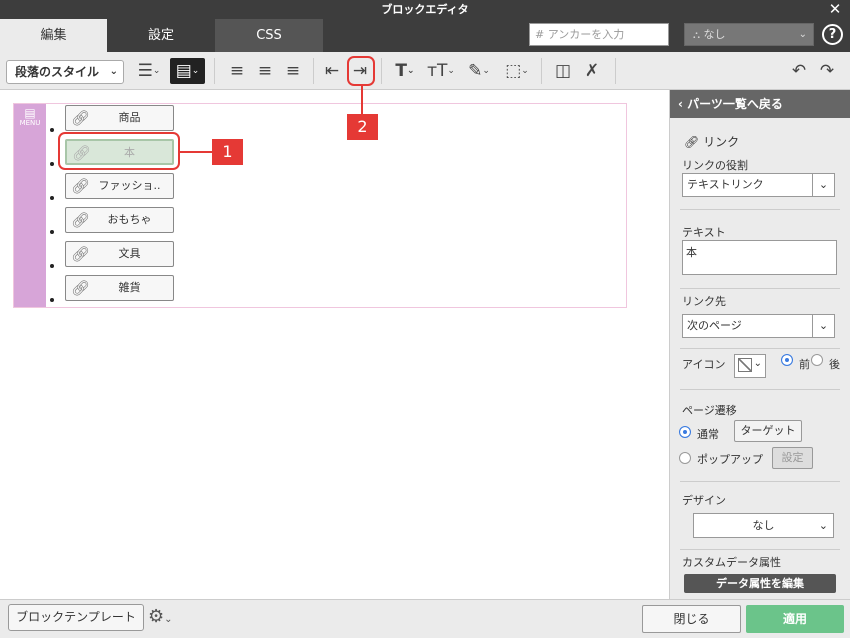 This screenshot has width=850, height=638. I want to click on back-to-parts-button: ‹ パーツ一覧へ戻る, so click(760, 104).